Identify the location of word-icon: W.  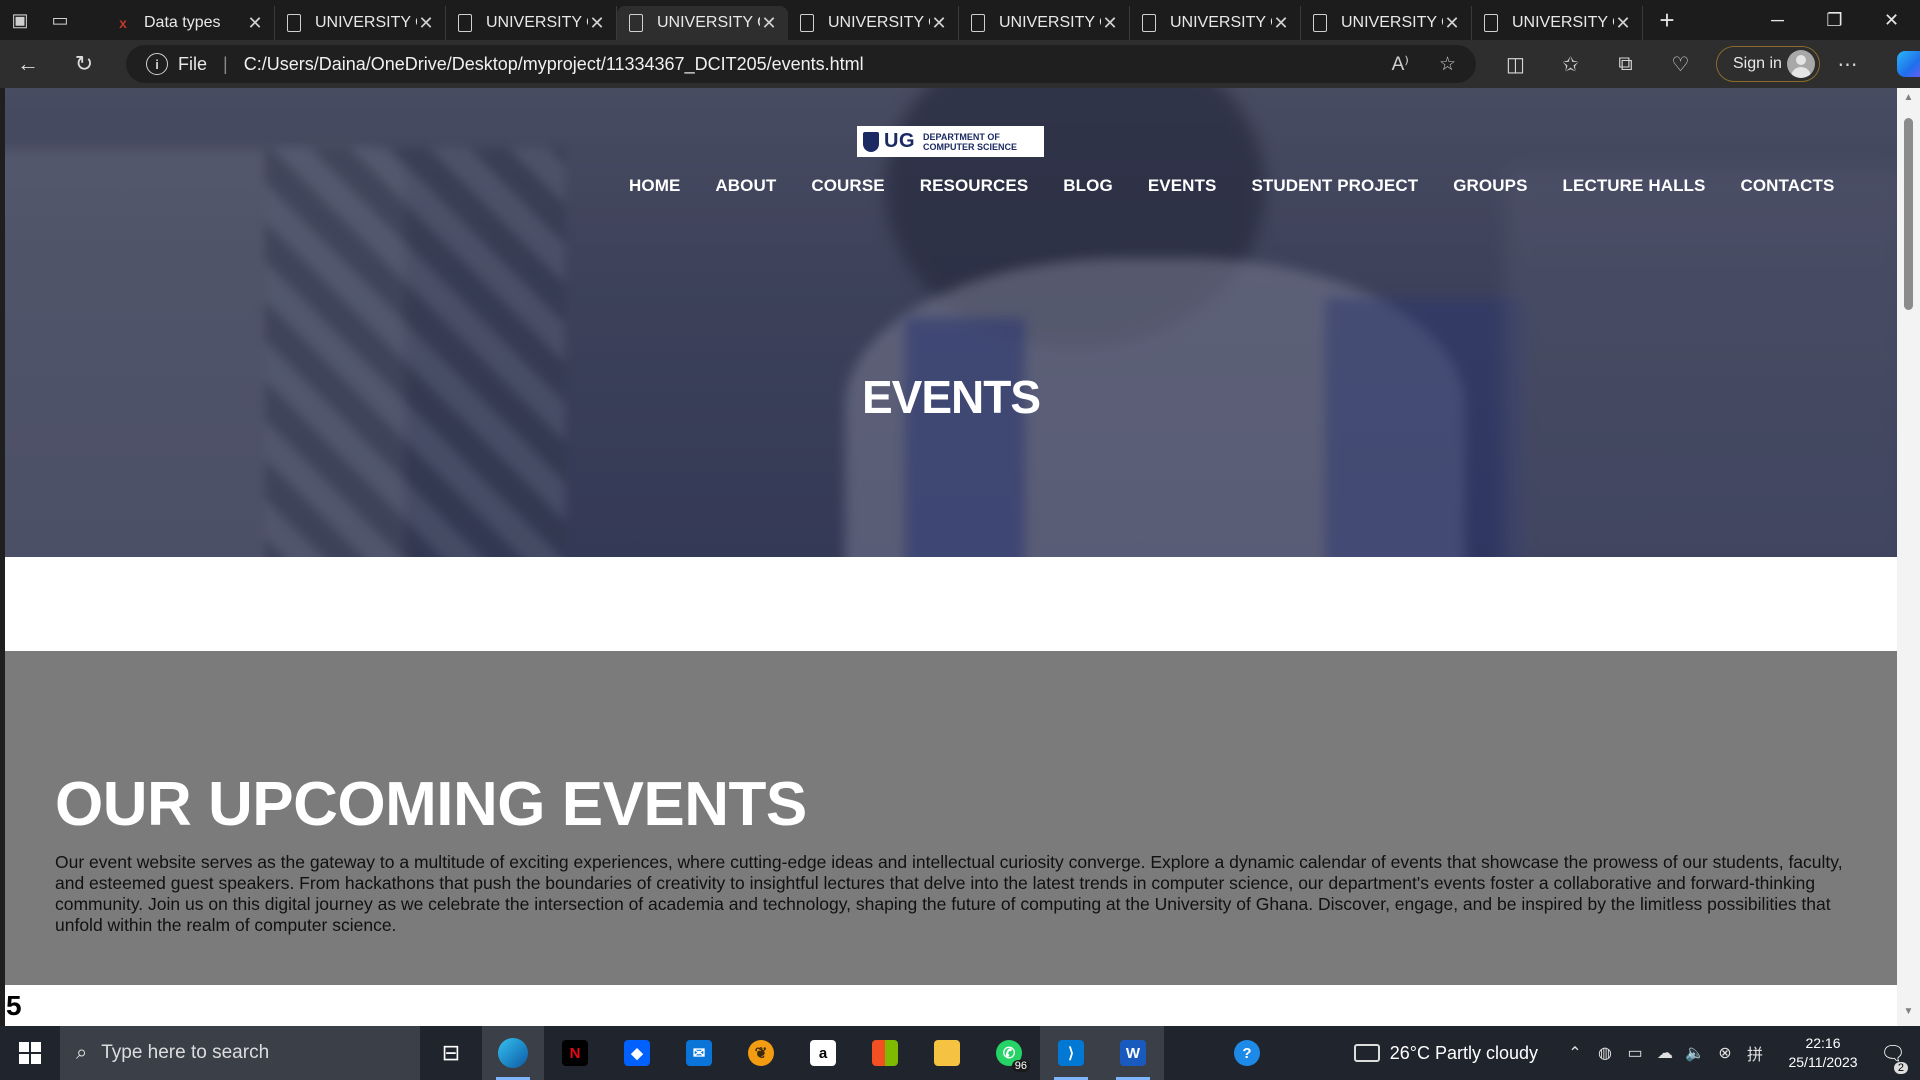
(1133, 1053).